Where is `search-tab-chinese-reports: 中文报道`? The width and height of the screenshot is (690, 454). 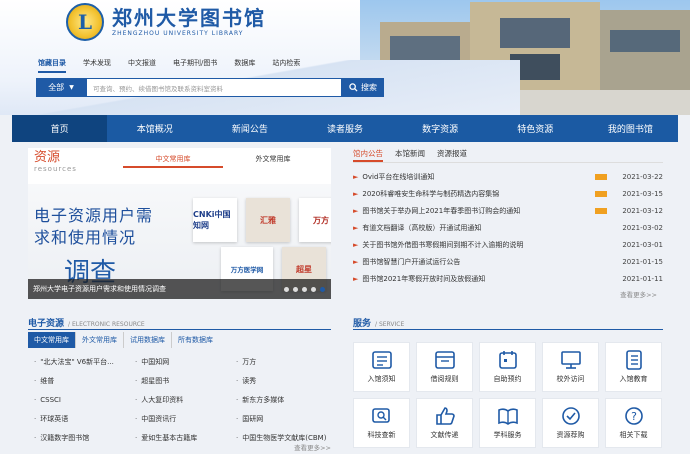
search-tab-chinese-reports: 中文报道 is located at coordinates (142, 65).